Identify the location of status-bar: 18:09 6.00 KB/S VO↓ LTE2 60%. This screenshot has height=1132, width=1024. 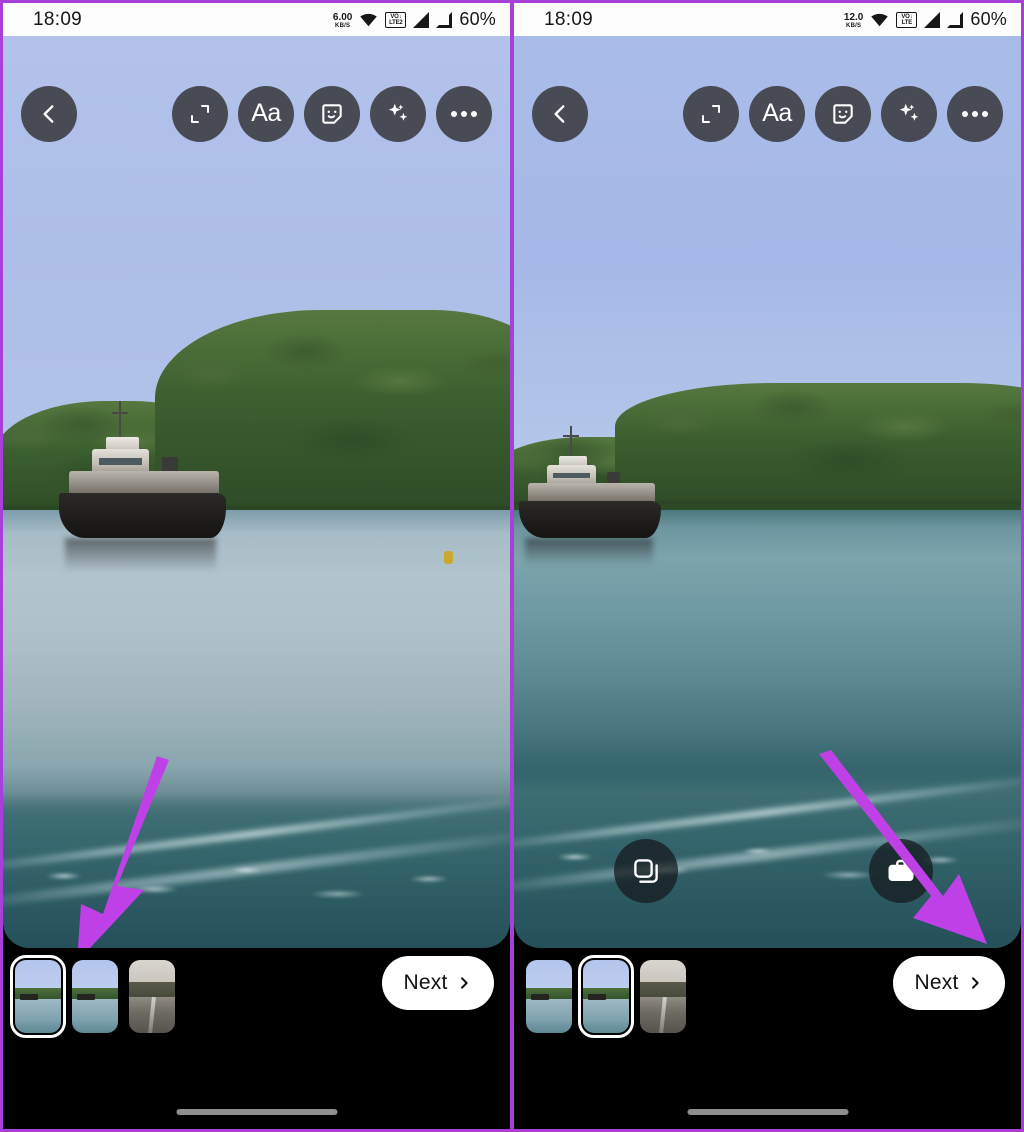
(256, 19).